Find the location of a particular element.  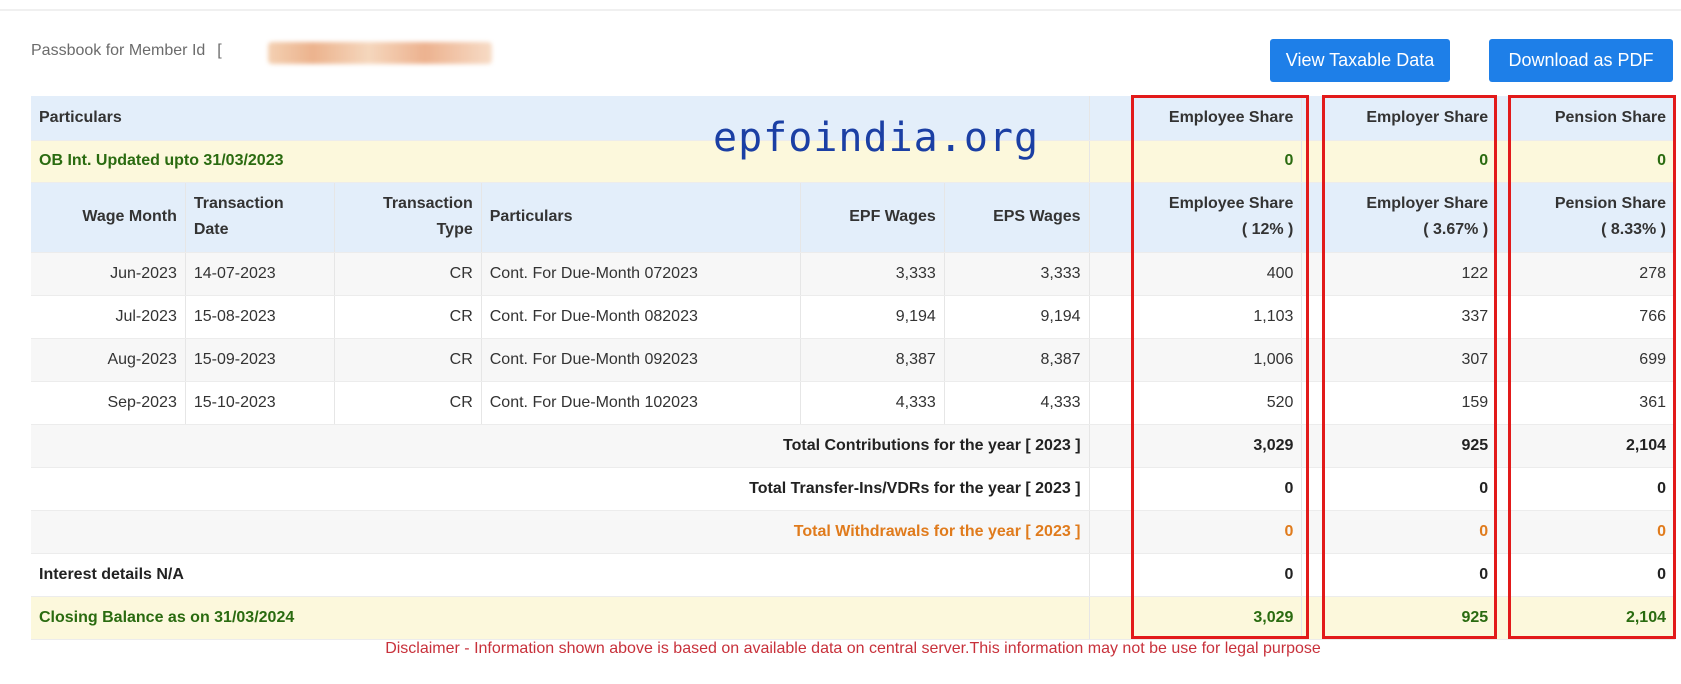

interest-employee: 0 is located at coordinates (1196, 575).